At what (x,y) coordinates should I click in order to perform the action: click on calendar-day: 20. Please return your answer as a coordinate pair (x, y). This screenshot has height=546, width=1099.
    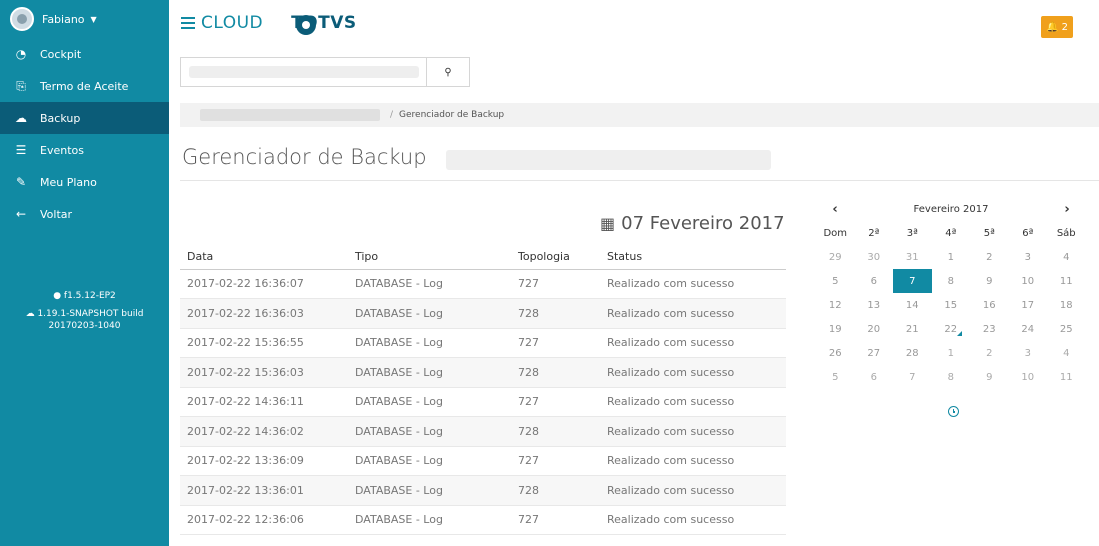
    Looking at the image, I should click on (874, 329).